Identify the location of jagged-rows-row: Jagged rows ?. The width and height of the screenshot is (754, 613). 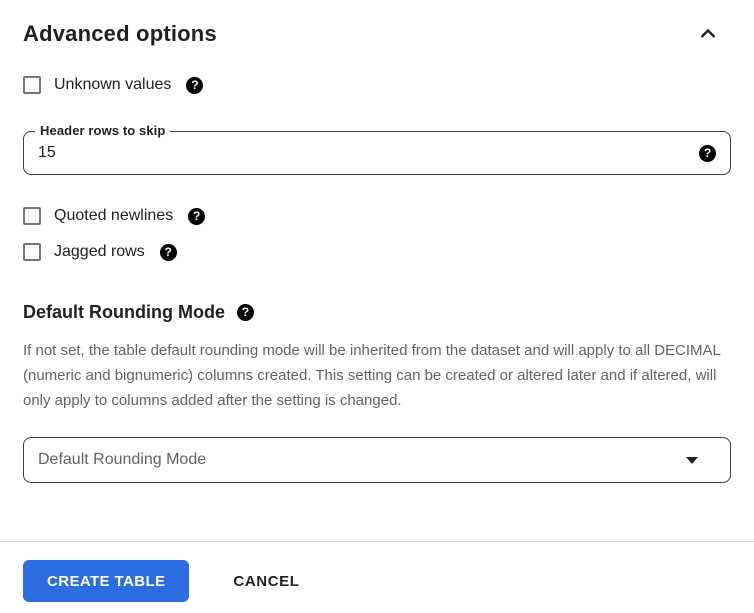
(377, 252).